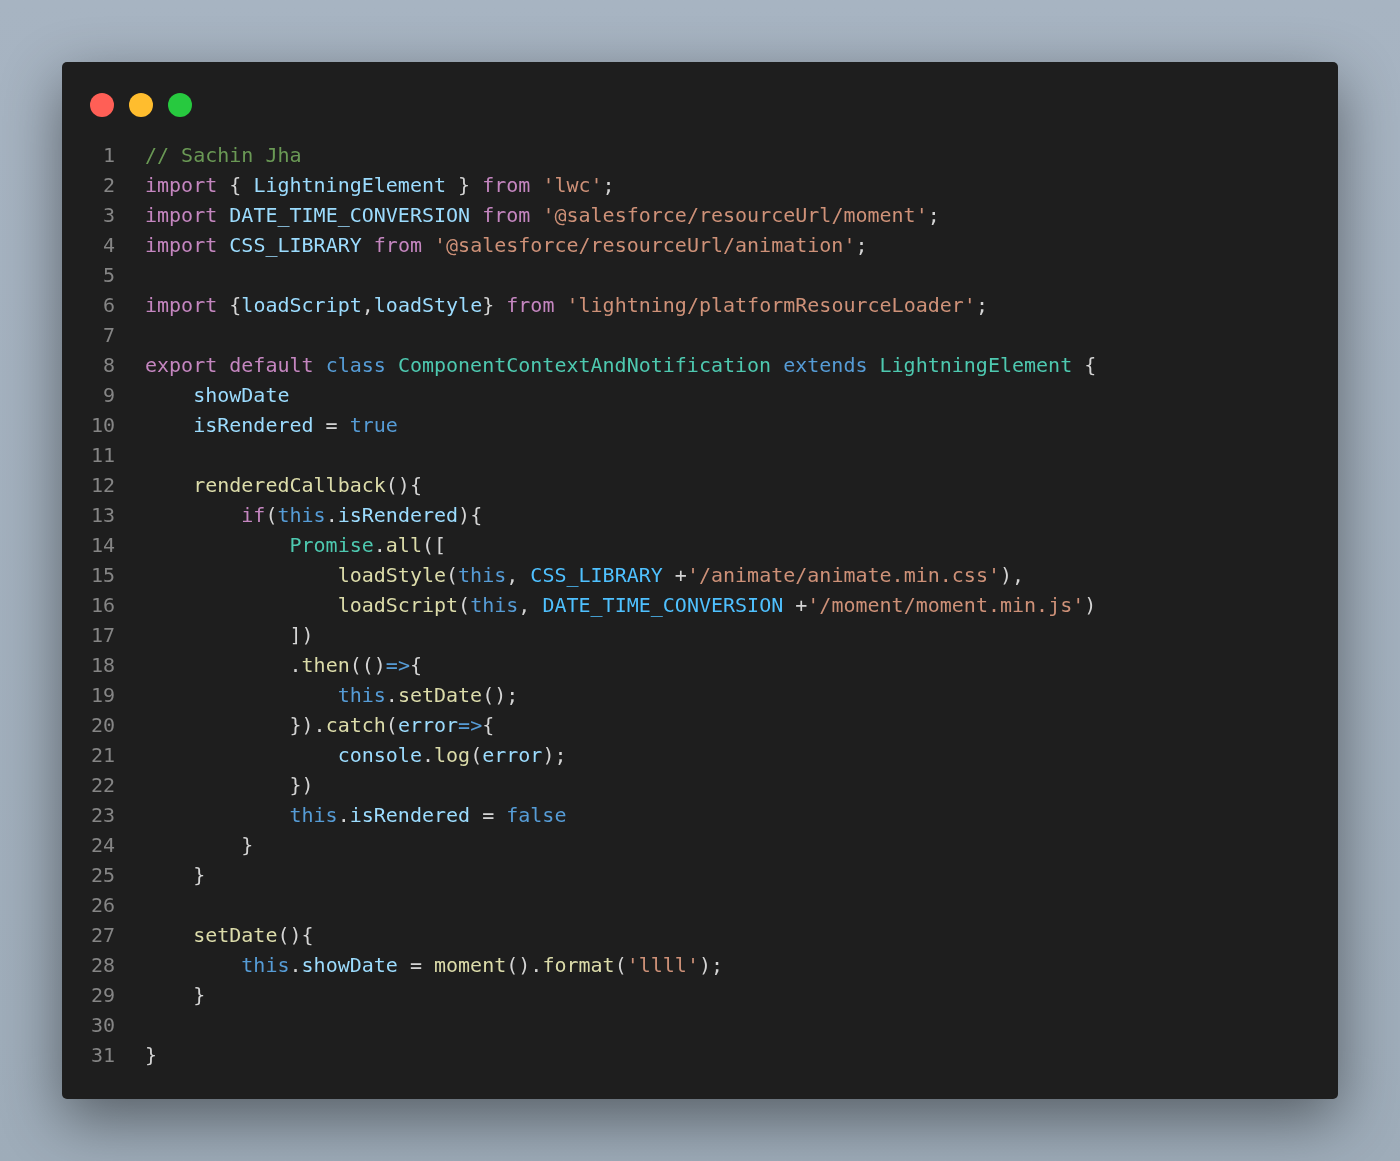 This screenshot has height=1161, width=1400. What do you see at coordinates (102, 725) in the screenshot?
I see `line-number: 20` at bounding box center [102, 725].